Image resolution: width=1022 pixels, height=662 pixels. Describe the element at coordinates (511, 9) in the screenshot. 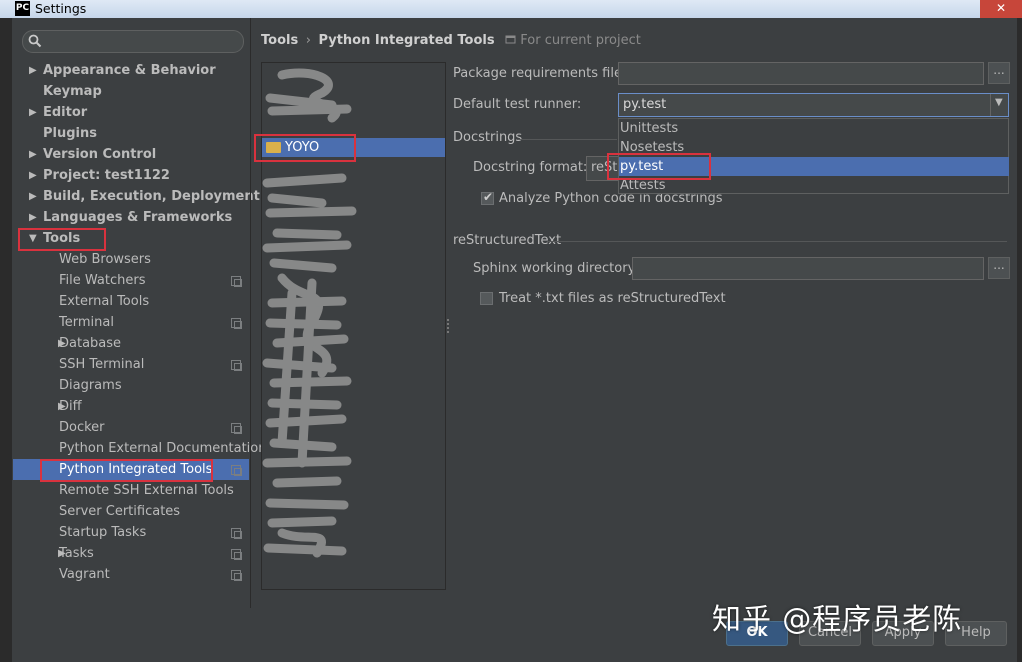

I see `title-bar: PC Settings ✕` at that location.